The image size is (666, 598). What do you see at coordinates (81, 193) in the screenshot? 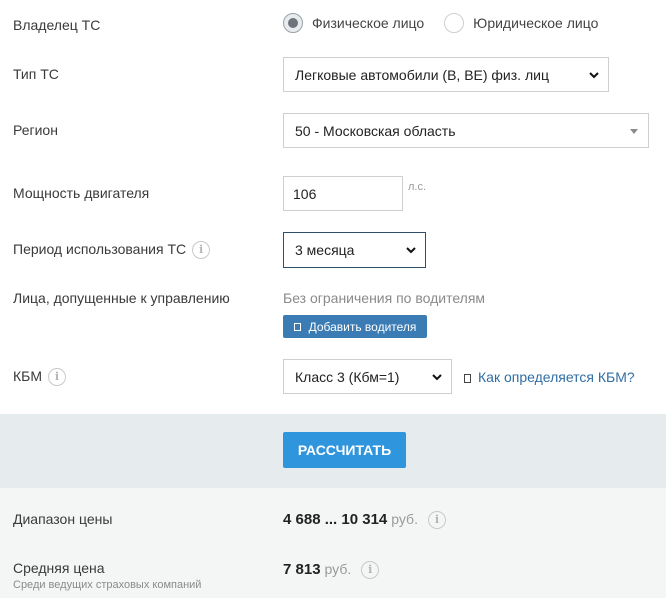
I see `engine-power-label: Мощность двигателя` at bounding box center [81, 193].